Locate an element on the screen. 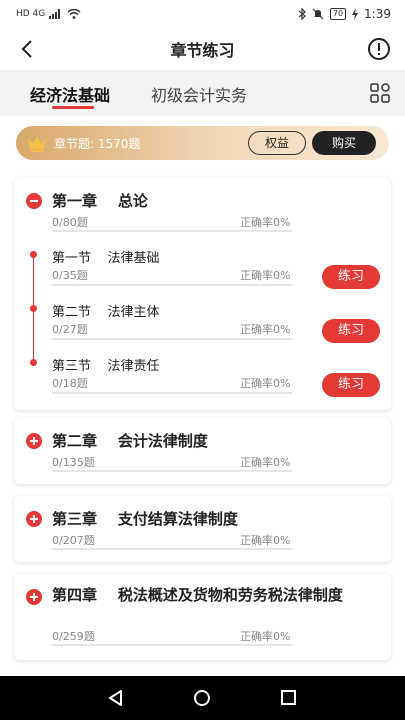 Image resolution: width=405 pixels, height=720 pixels. tab-economic-law: 经济法基础 is located at coordinates (70, 94).